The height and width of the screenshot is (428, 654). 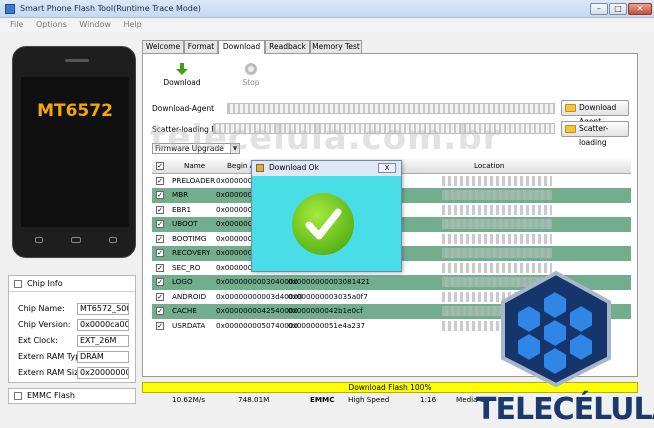 What do you see at coordinates (160, 166) in the screenshot?
I see `select-all-checkbox: ✓` at bounding box center [160, 166].